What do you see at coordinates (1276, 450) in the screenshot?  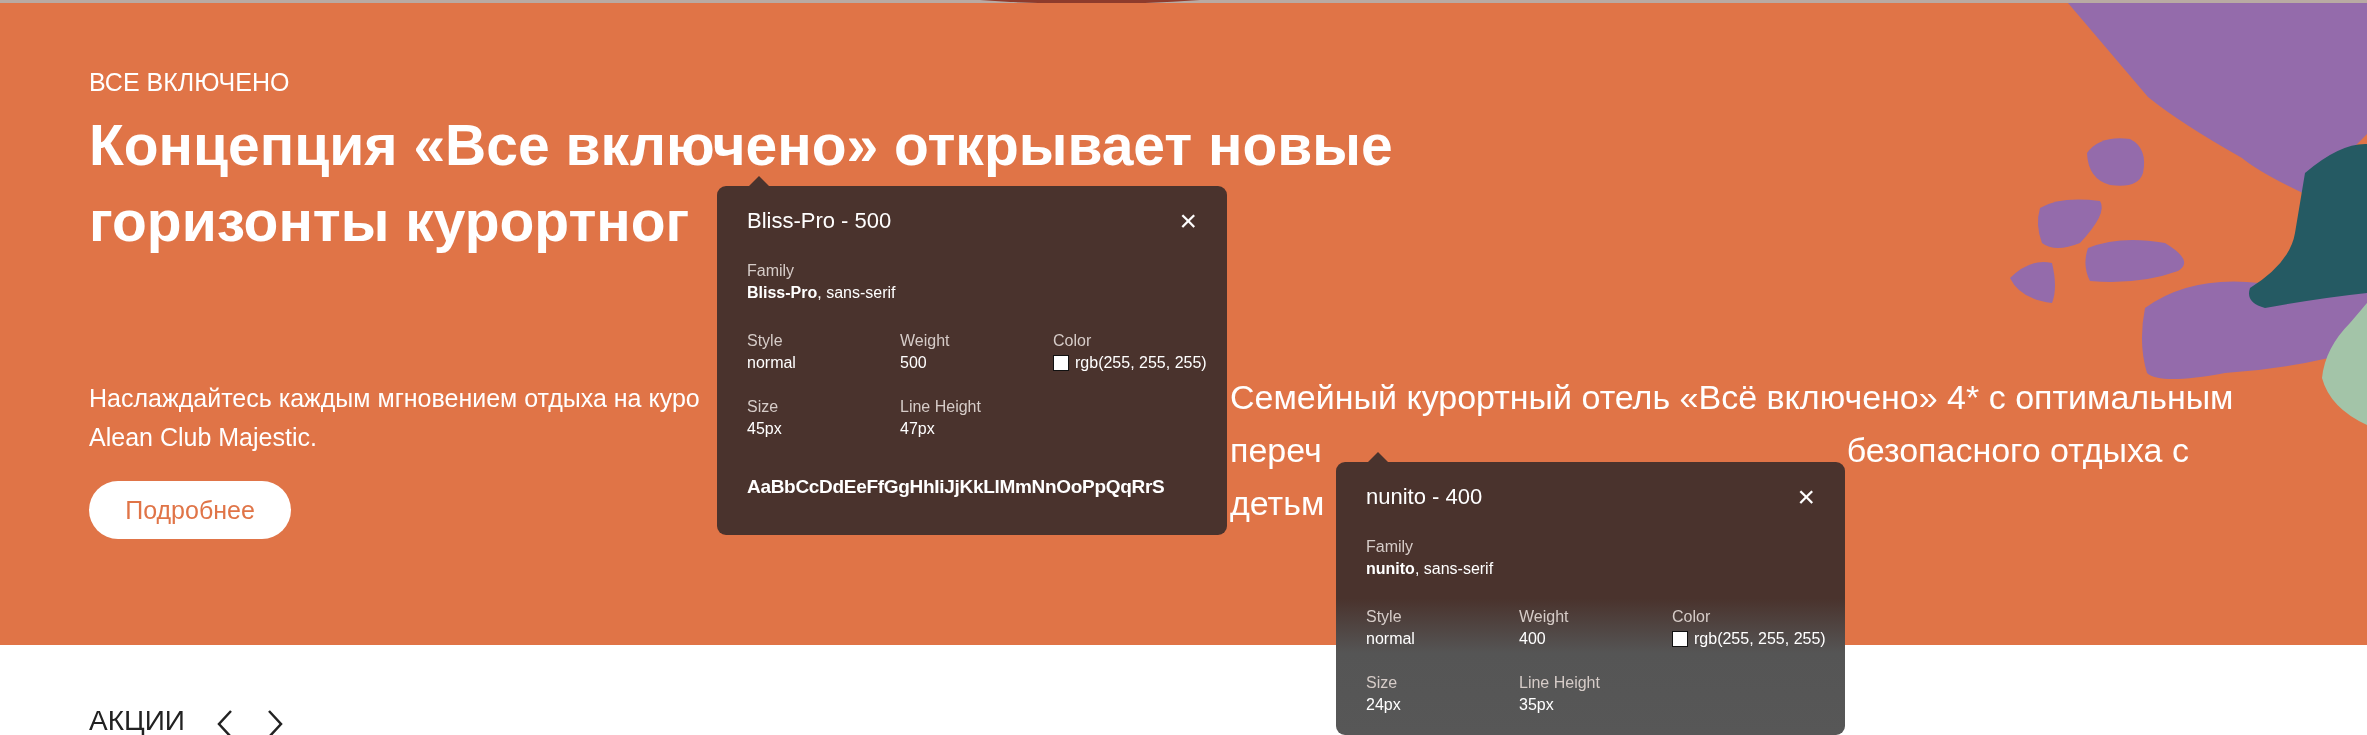 I see `description-text: переч` at bounding box center [1276, 450].